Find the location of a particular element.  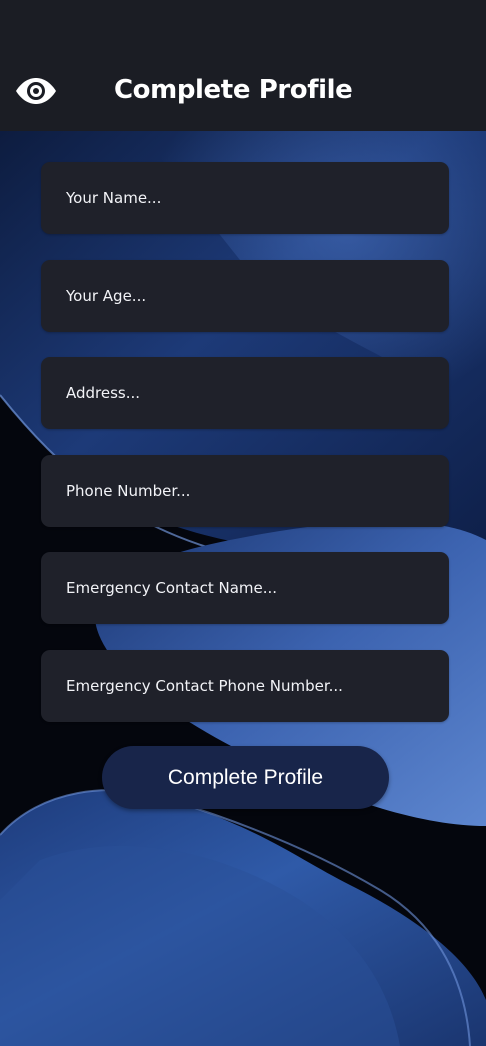

app-bar: Complete Profile is located at coordinates (243, 65).